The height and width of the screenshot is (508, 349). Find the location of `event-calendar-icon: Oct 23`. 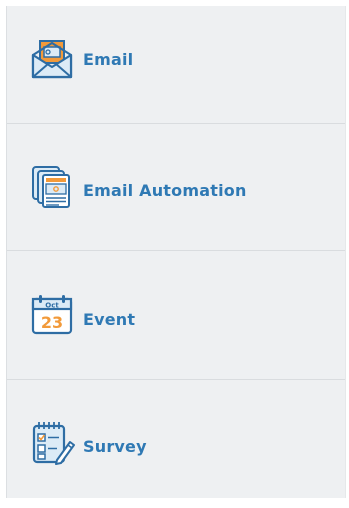

event-calendar-icon: Oct 23 is located at coordinates (52, 316).